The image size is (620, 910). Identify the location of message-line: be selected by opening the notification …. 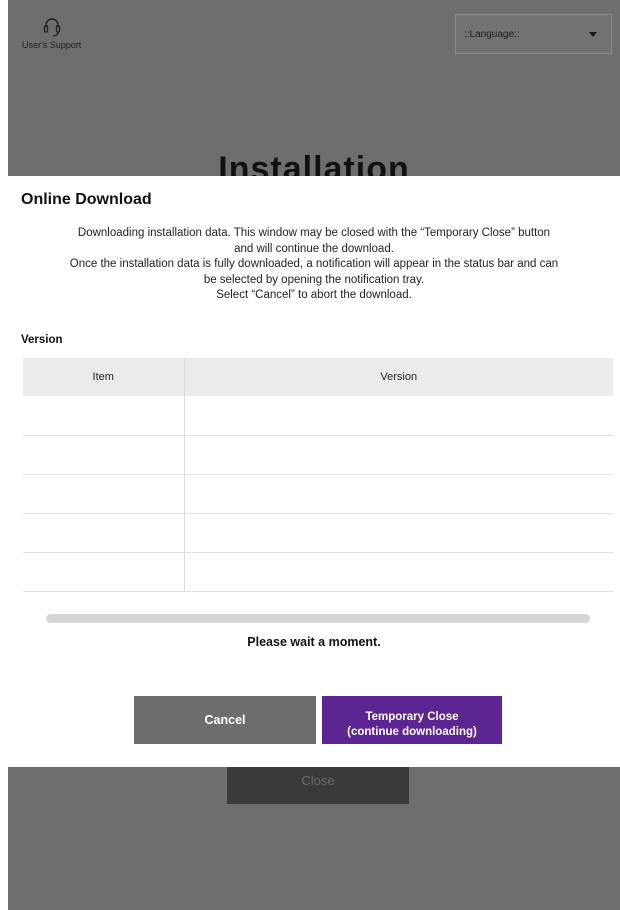
(314, 279).